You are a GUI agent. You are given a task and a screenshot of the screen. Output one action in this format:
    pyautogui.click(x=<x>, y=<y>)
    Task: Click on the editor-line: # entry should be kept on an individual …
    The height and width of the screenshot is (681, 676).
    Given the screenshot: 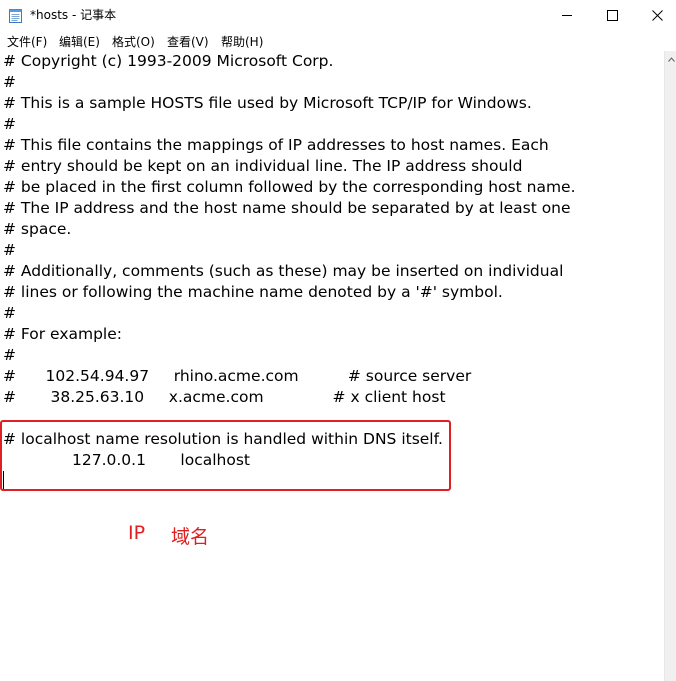 What is the action you would take?
    pyautogui.click(x=263, y=166)
    